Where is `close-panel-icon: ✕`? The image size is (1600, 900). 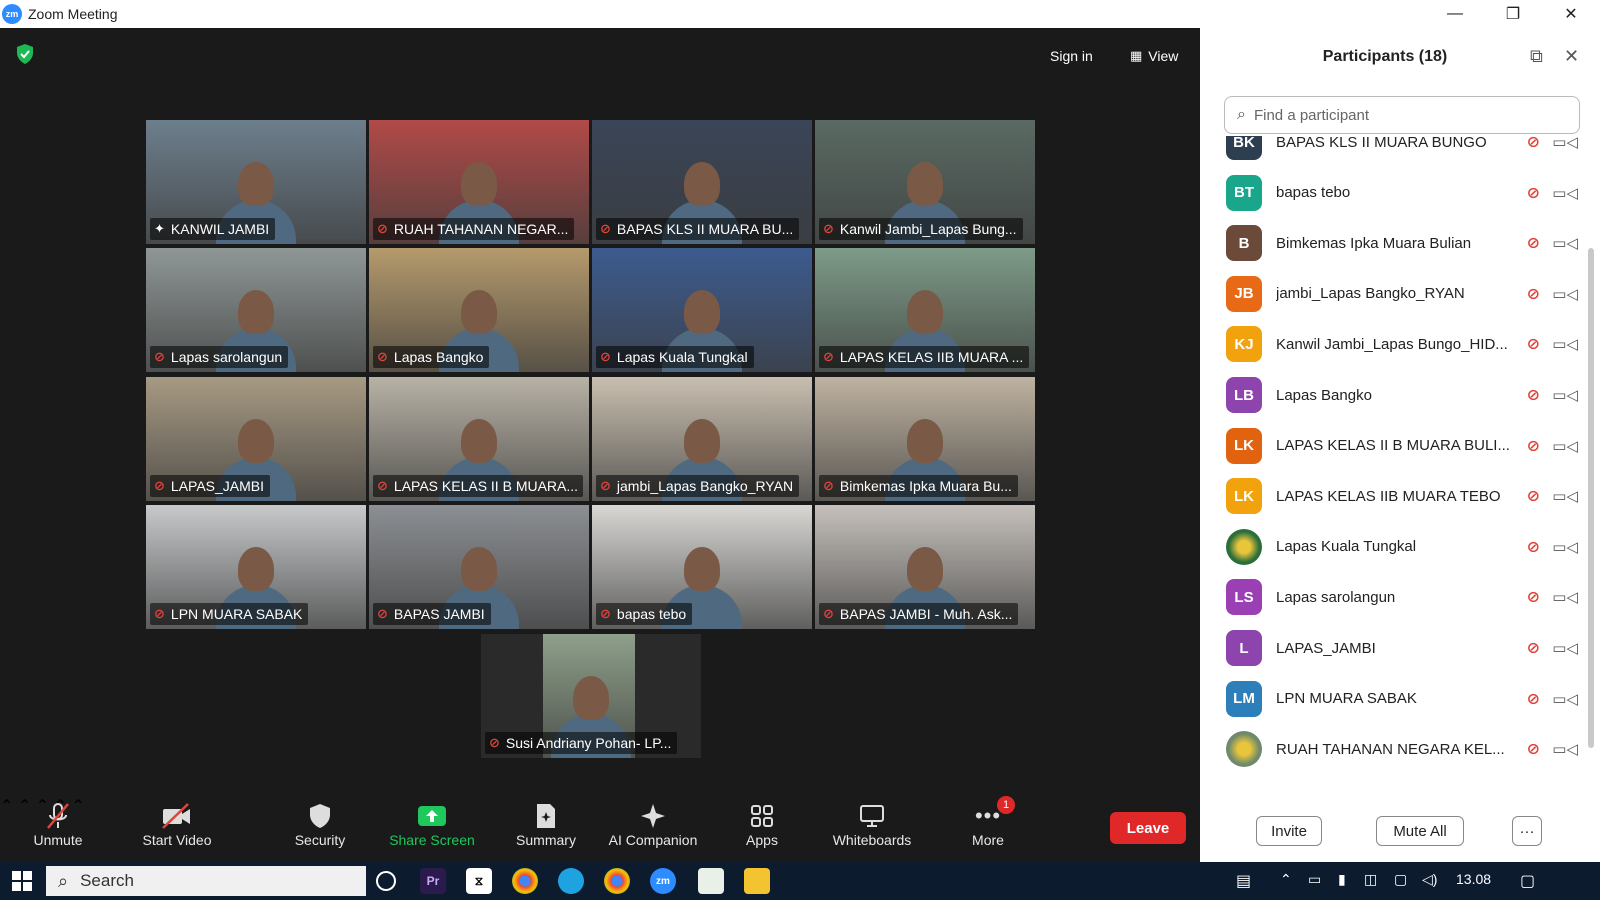 close-panel-icon: ✕ is located at coordinates (1571, 56).